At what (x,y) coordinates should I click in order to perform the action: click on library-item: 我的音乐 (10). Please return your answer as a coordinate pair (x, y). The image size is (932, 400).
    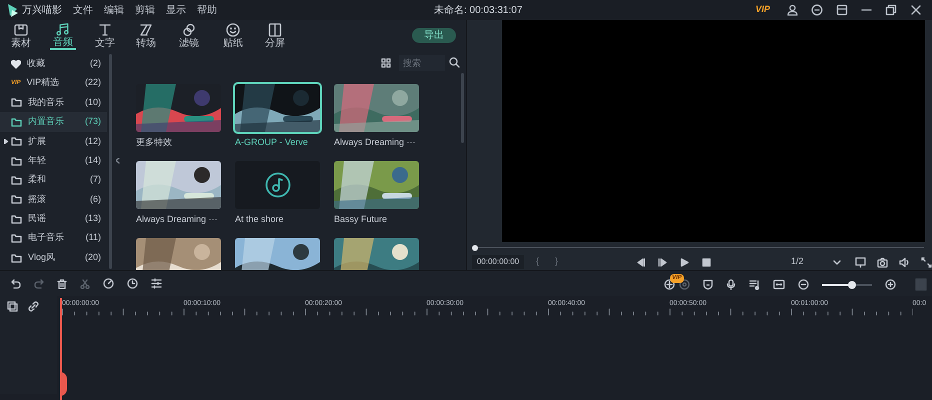
    Looking at the image, I should click on (53, 102).